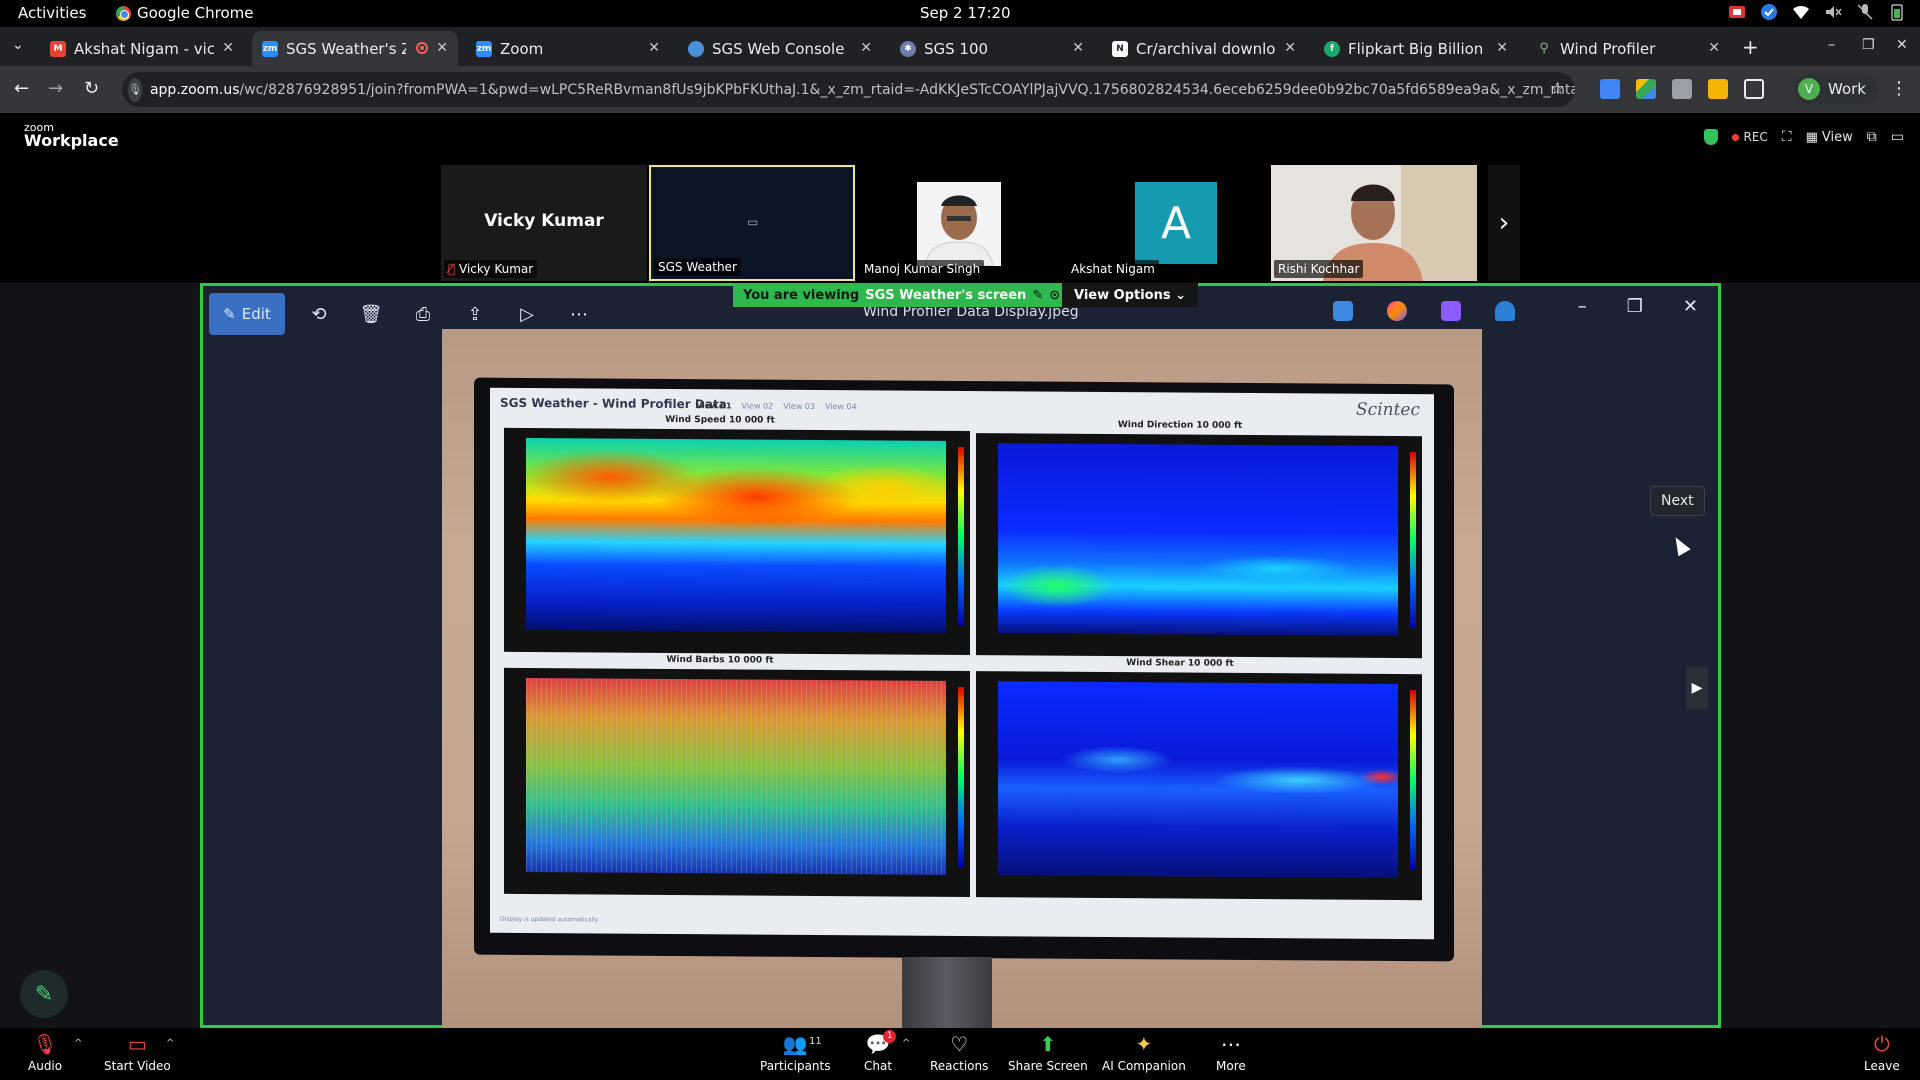 The width and height of the screenshot is (1920, 1080). What do you see at coordinates (247, 314) in the screenshot?
I see `edit-button: ✎ Edit` at bounding box center [247, 314].